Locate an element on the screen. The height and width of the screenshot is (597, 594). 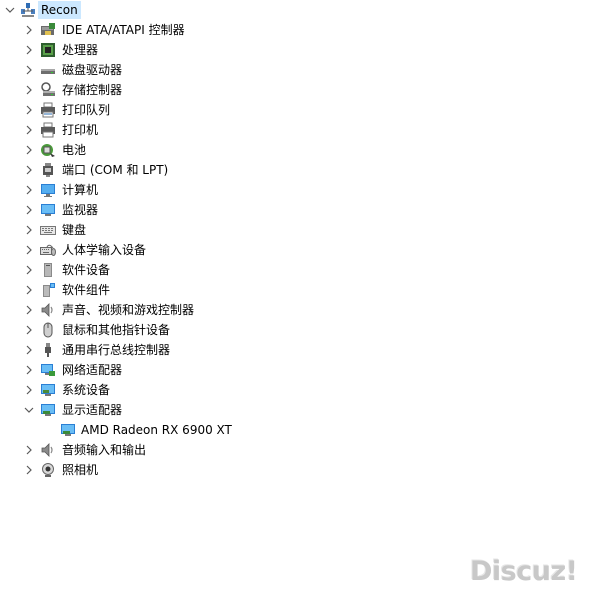
tree-item-label: 鼠标和其他指针设备 is located at coordinates (116, 330).